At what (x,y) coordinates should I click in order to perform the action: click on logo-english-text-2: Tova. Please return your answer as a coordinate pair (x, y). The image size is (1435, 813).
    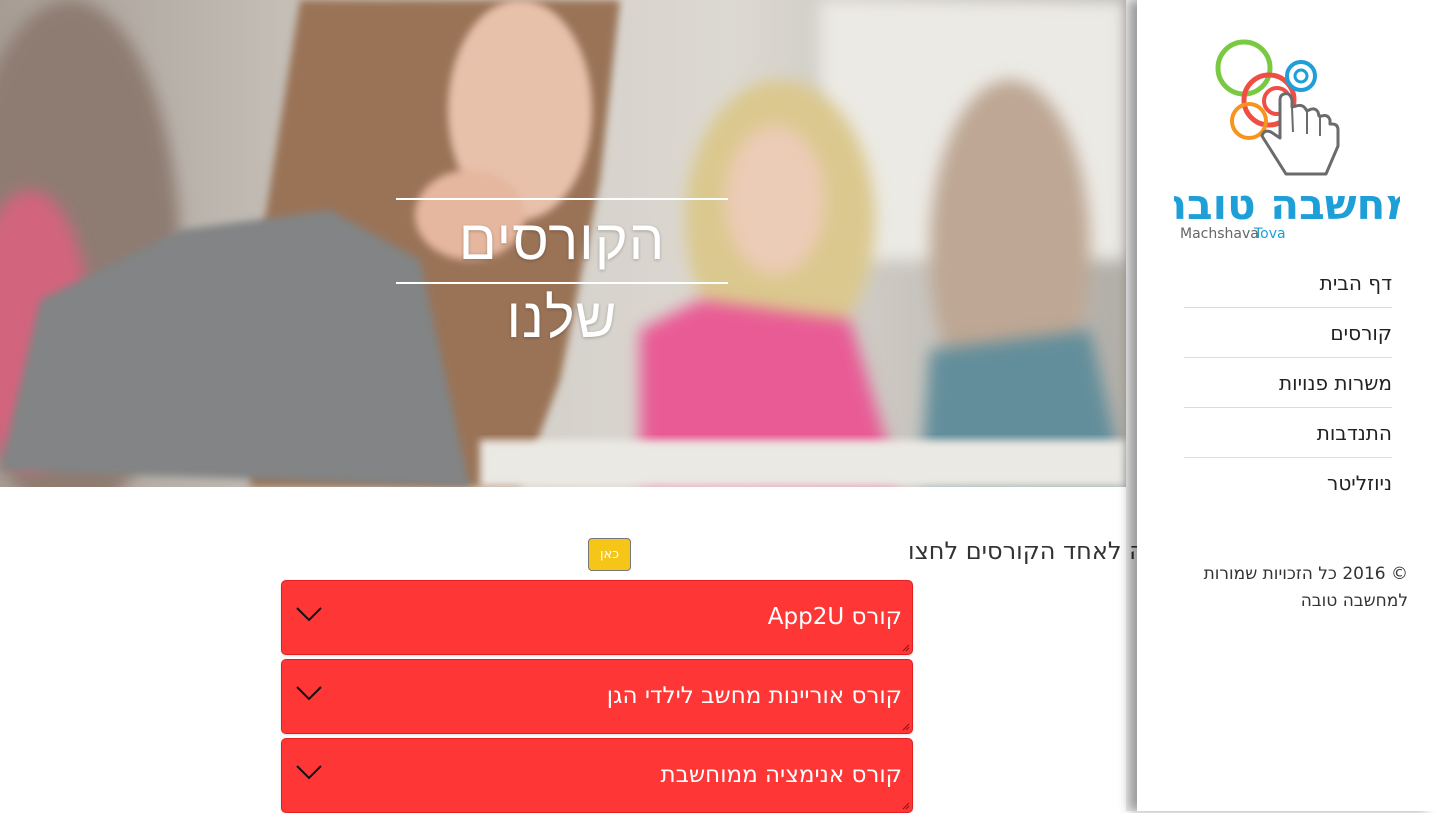
    Looking at the image, I should click on (1269, 234).